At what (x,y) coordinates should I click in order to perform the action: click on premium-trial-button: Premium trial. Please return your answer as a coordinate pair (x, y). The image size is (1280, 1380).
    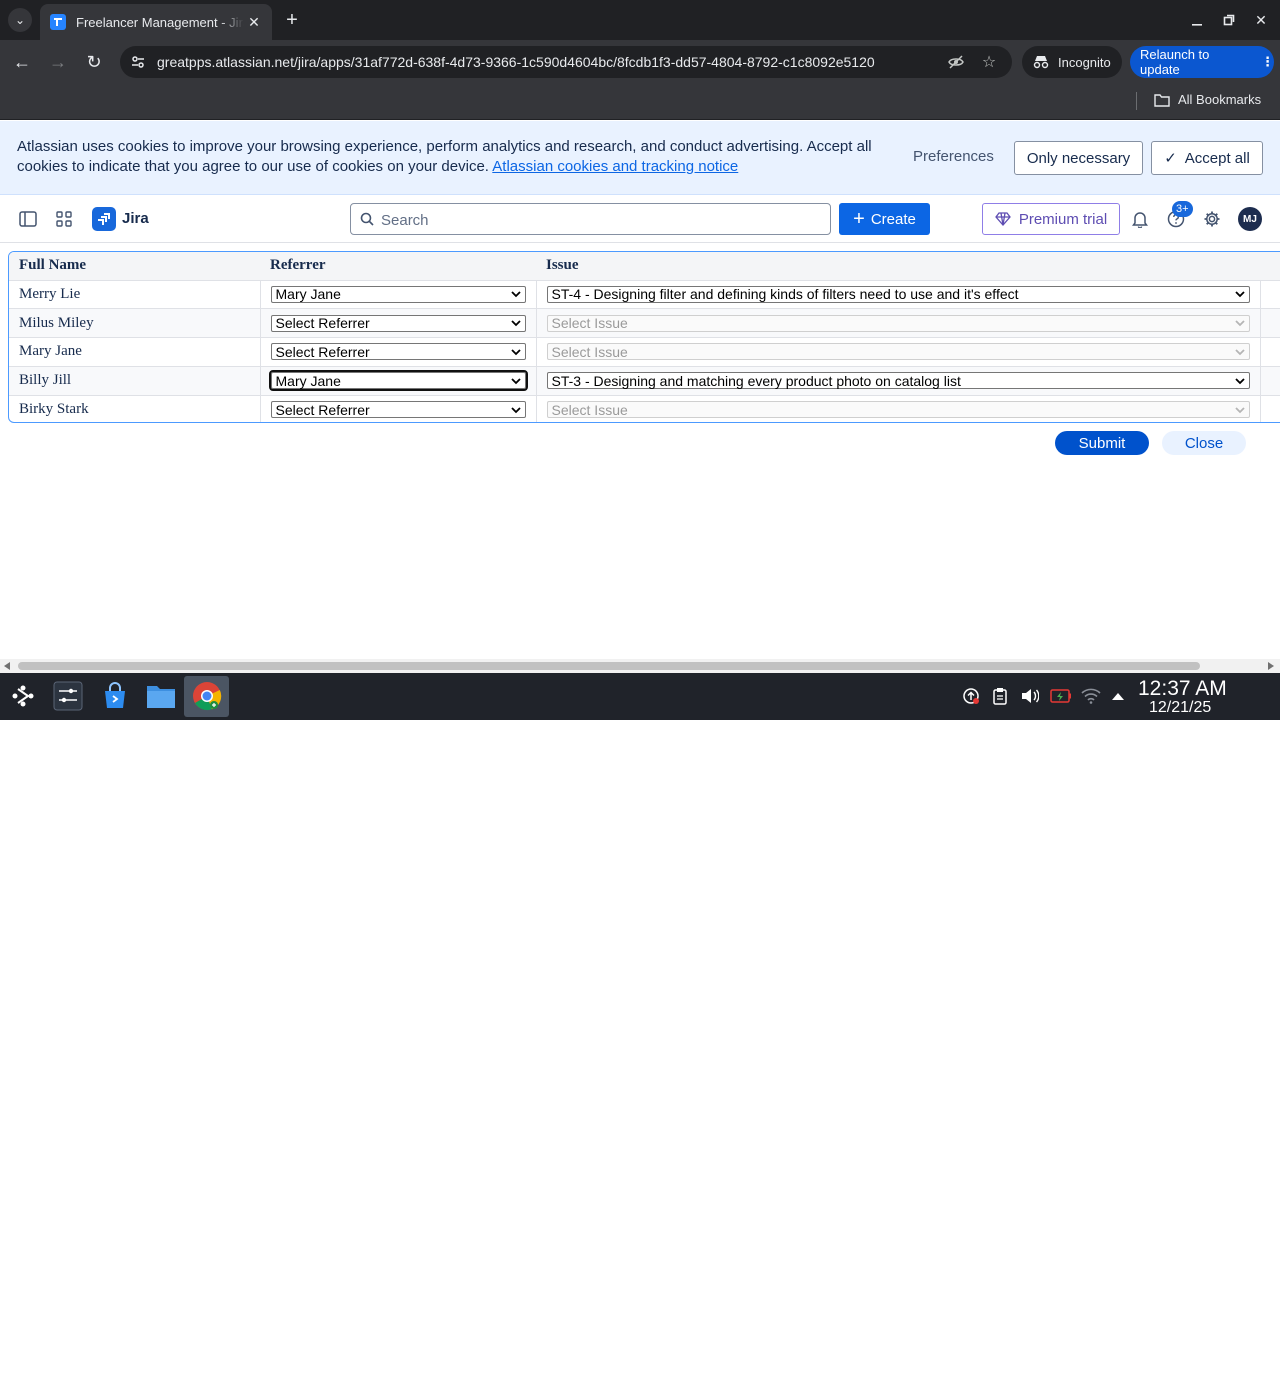
    Looking at the image, I should click on (1051, 219).